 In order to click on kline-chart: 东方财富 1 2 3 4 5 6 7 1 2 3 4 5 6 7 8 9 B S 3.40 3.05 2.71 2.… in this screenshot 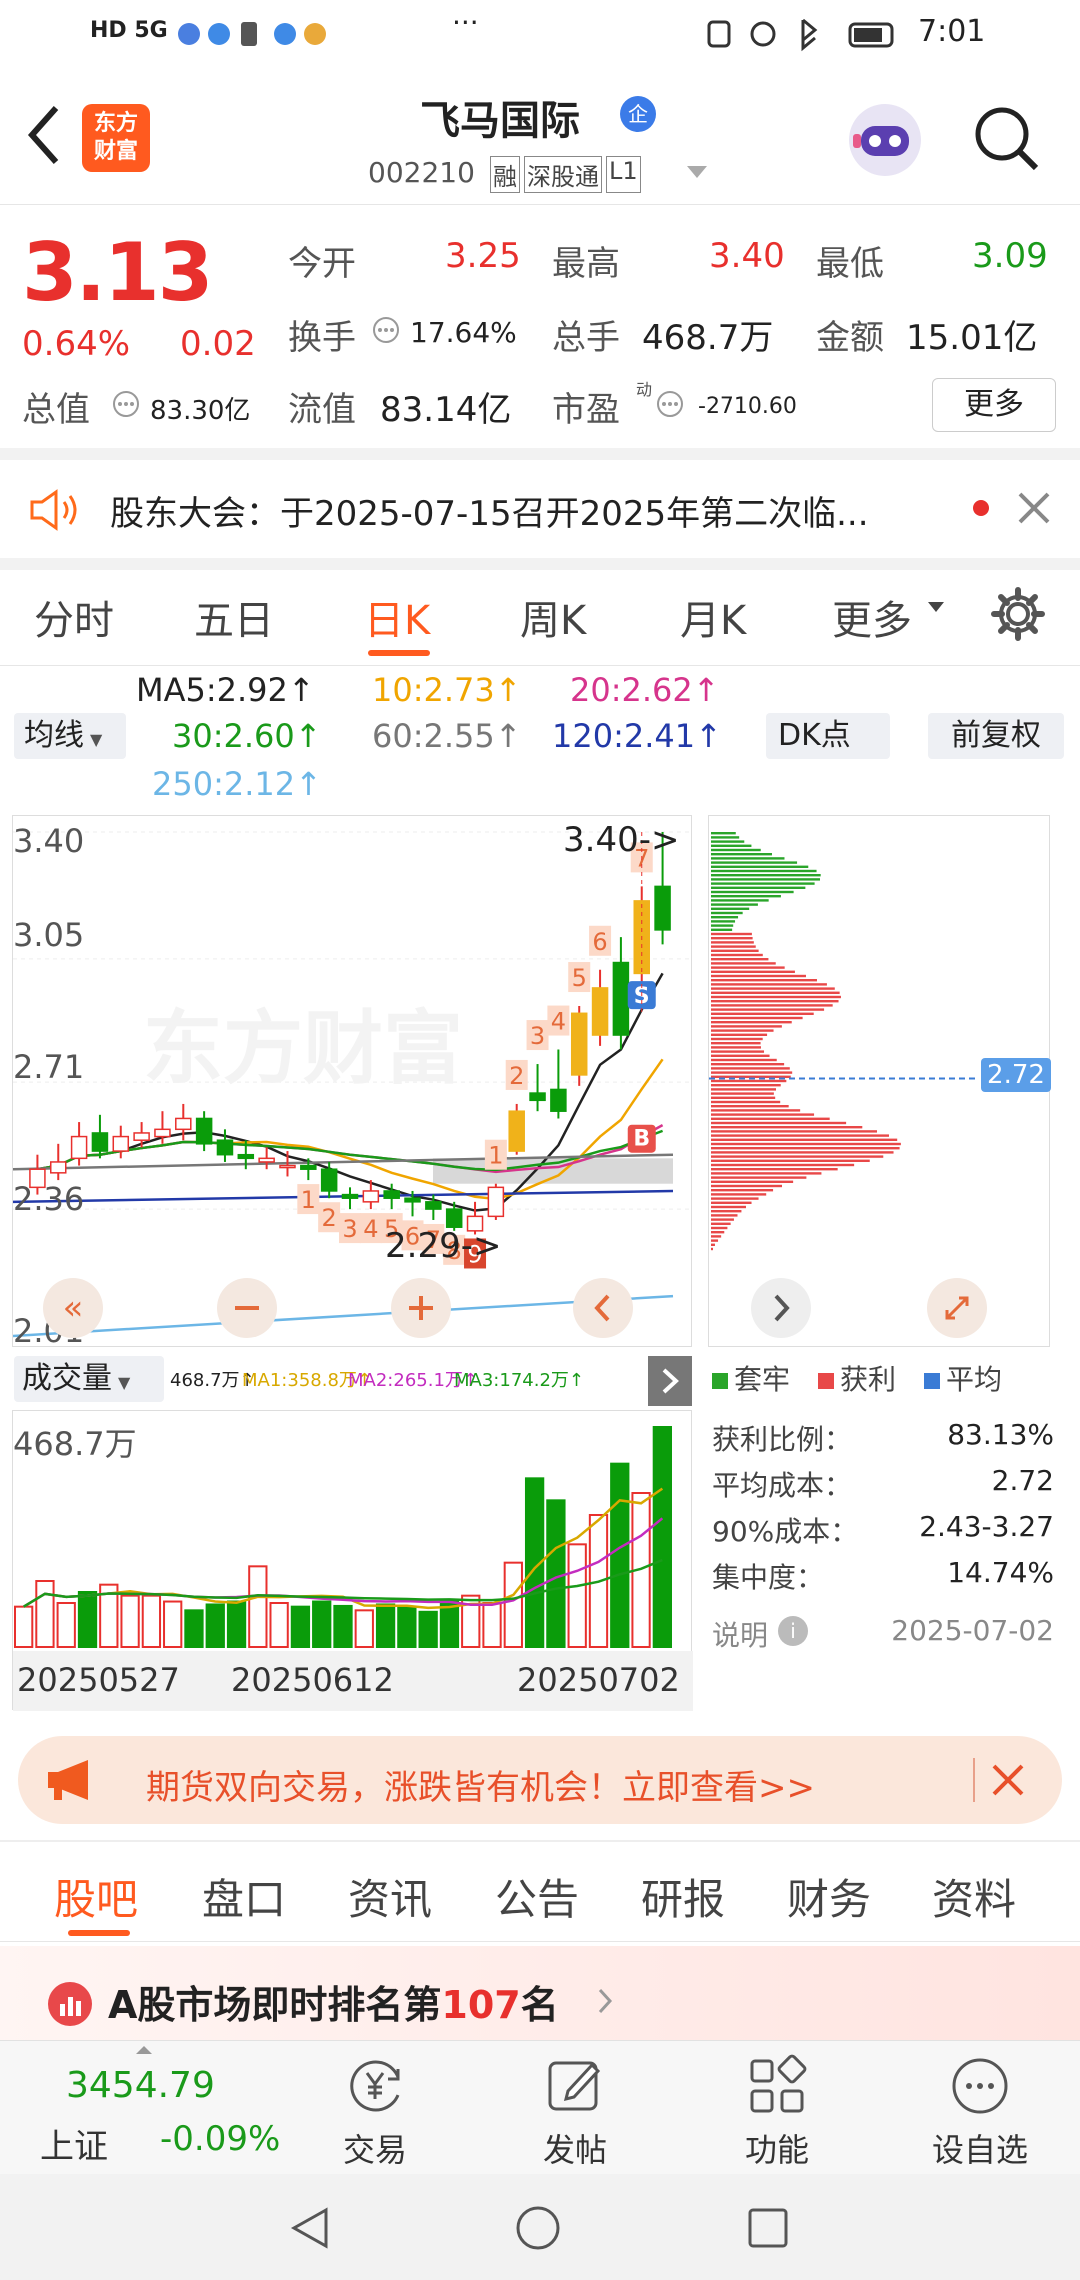, I will do `click(352, 1082)`.